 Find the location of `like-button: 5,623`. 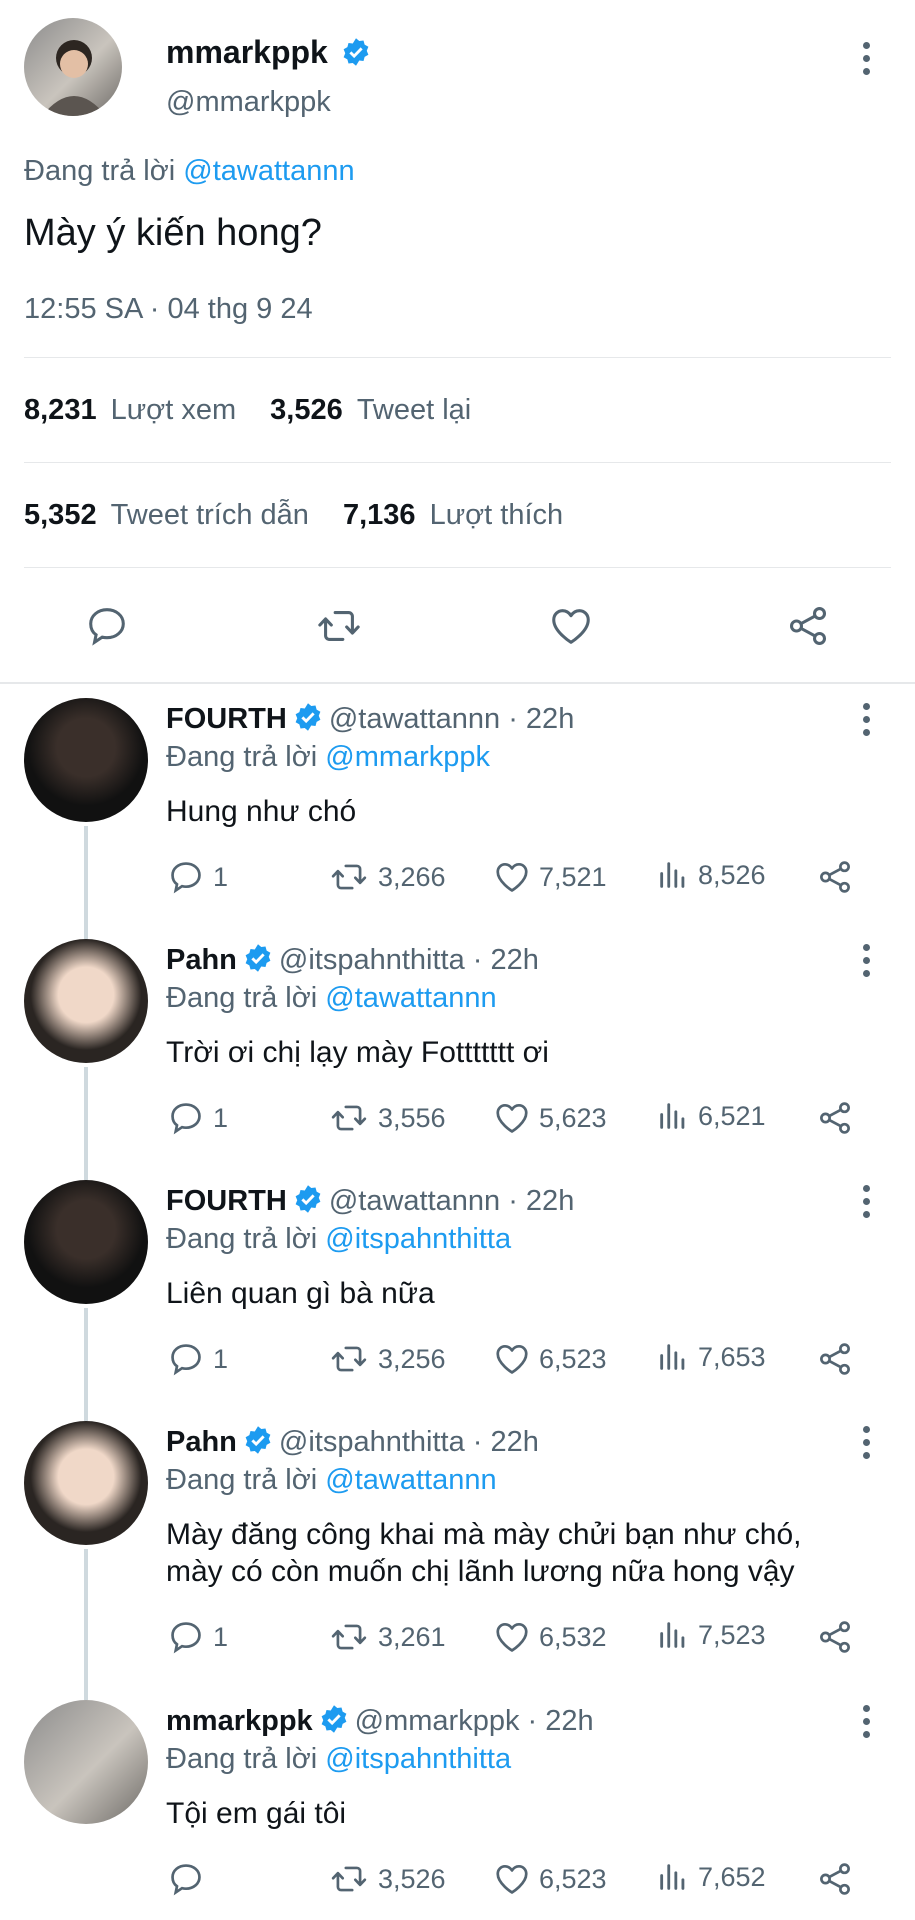

like-button: 5,623 is located at coordinates (550, 1118).